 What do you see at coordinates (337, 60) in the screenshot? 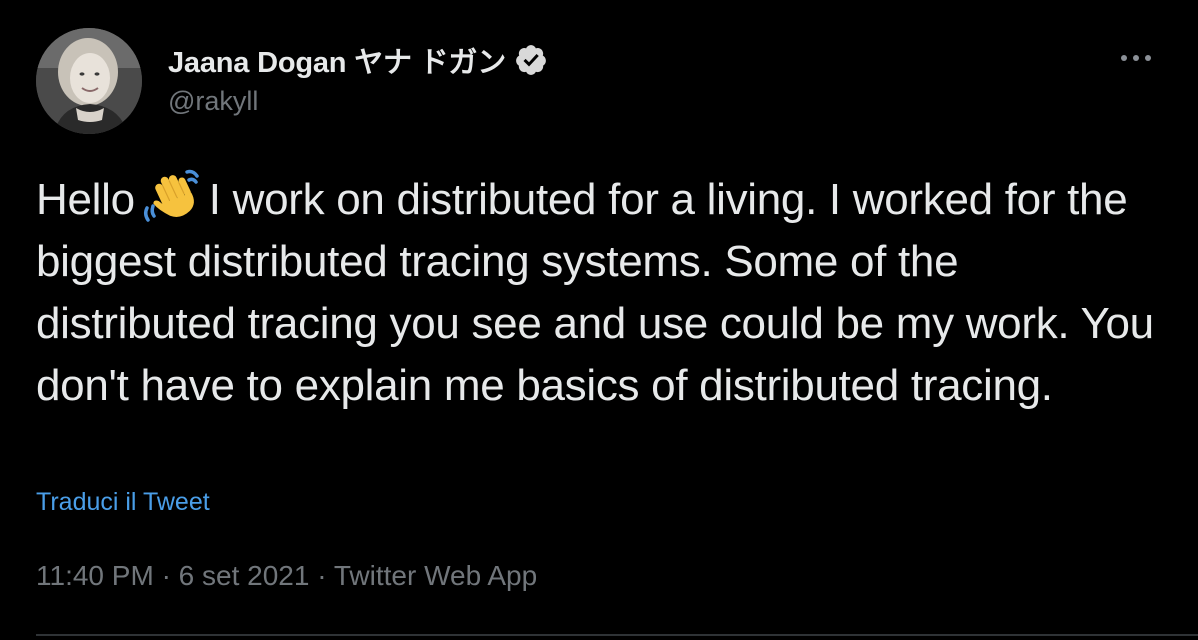
I see `display-name: Jaana Dogan ヤナ ドガン` at bounding box center [337, 60].